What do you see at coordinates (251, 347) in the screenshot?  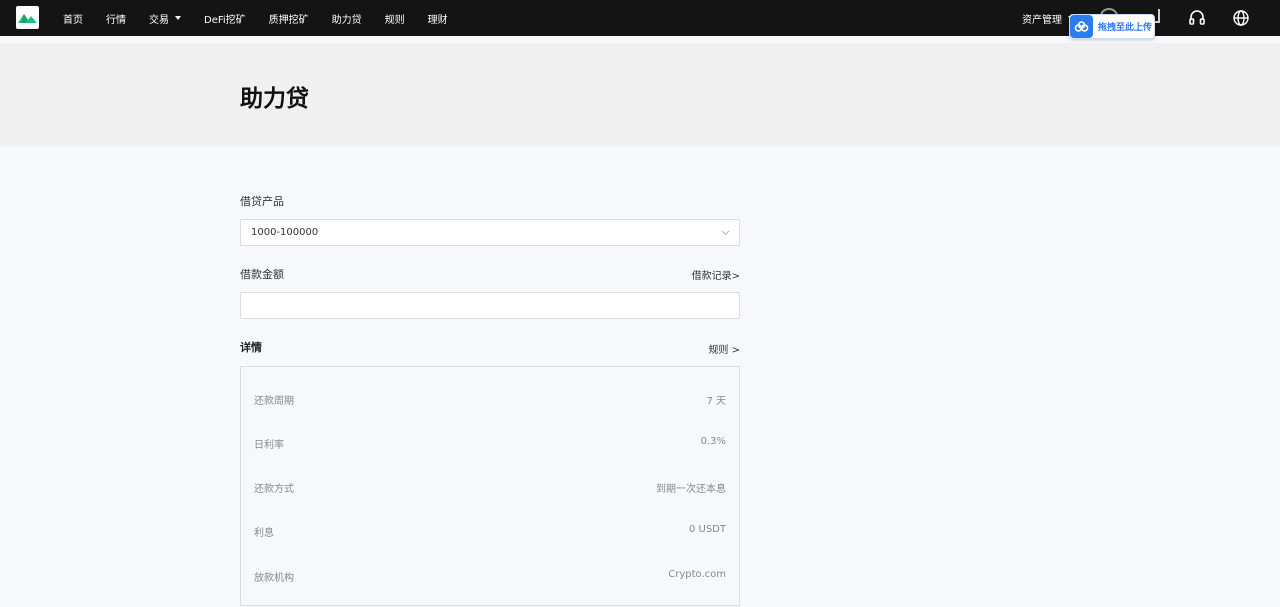 I see `details-title: 详情` at bounding box center [251, 347].